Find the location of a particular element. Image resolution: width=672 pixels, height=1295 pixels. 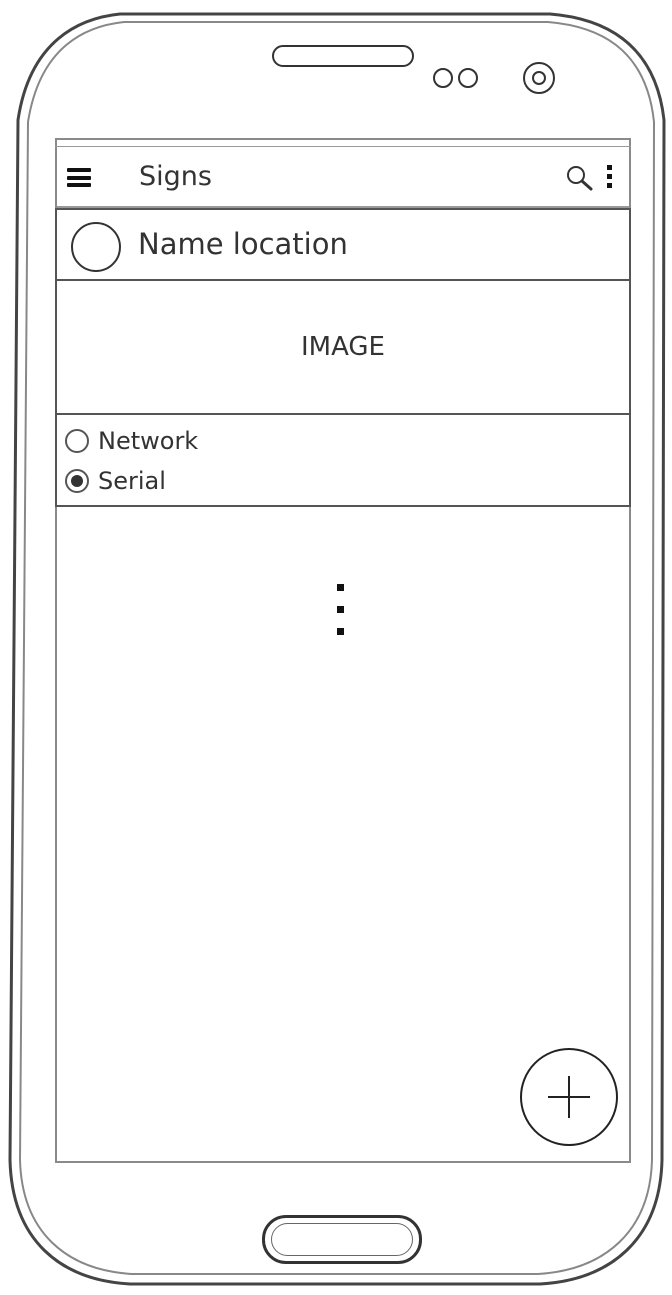

image-placeholder-label: IMAGE is located at coordinates (342, 347).